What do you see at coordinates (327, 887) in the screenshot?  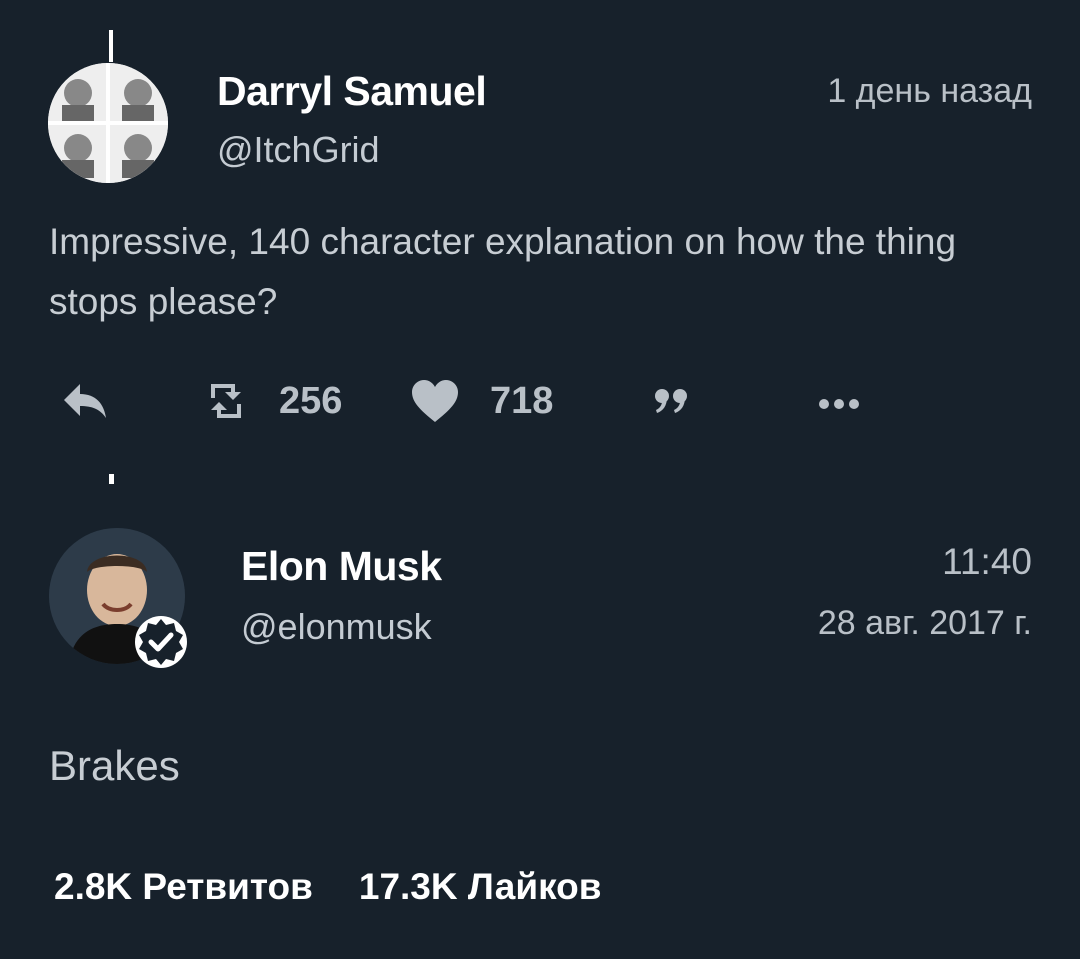 I see `tweet-stats: 2.8K Ретвитов 17.3K Лайков` at bounding box center [327, 887].